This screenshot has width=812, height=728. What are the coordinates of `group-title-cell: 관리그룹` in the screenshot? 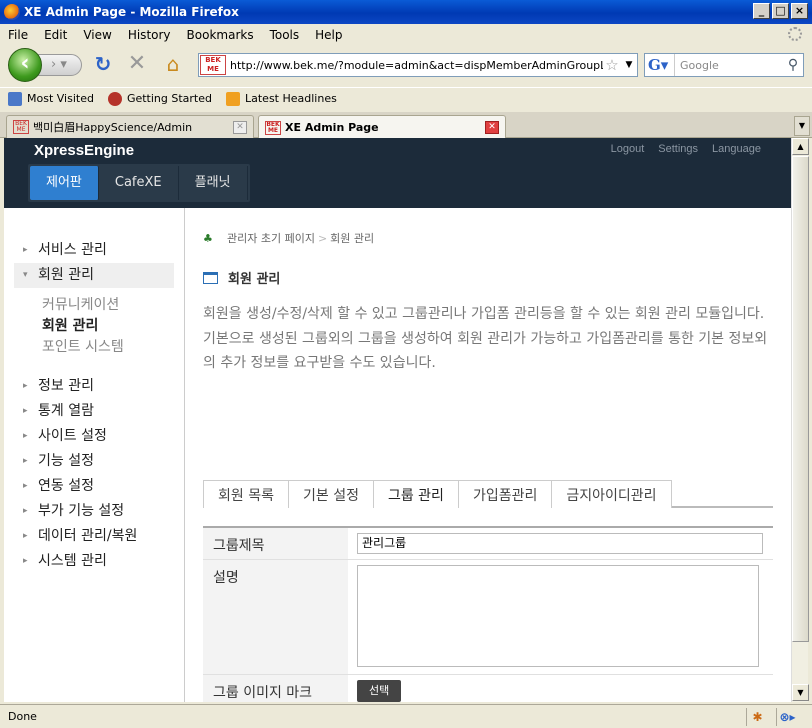 It's located at (560, 543).